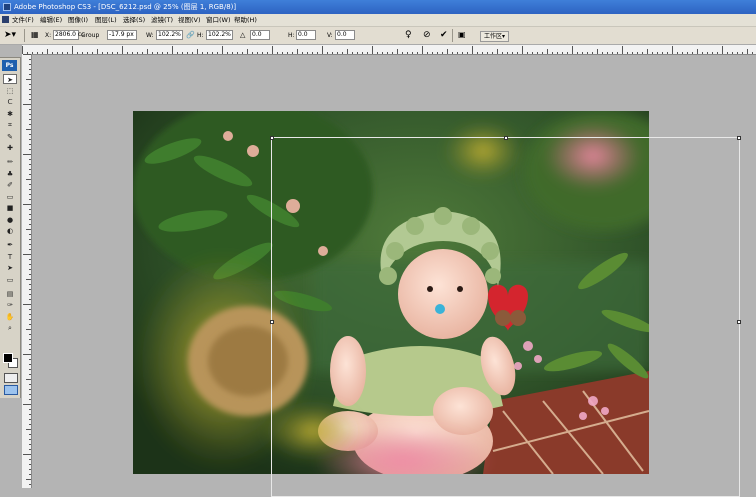 This screenshot has width=756, height=497. What do you see at coordinates (495, 36) in the screenshot?
I see `workspace-menu: 工作区▾` at bounding box center [495, 36].